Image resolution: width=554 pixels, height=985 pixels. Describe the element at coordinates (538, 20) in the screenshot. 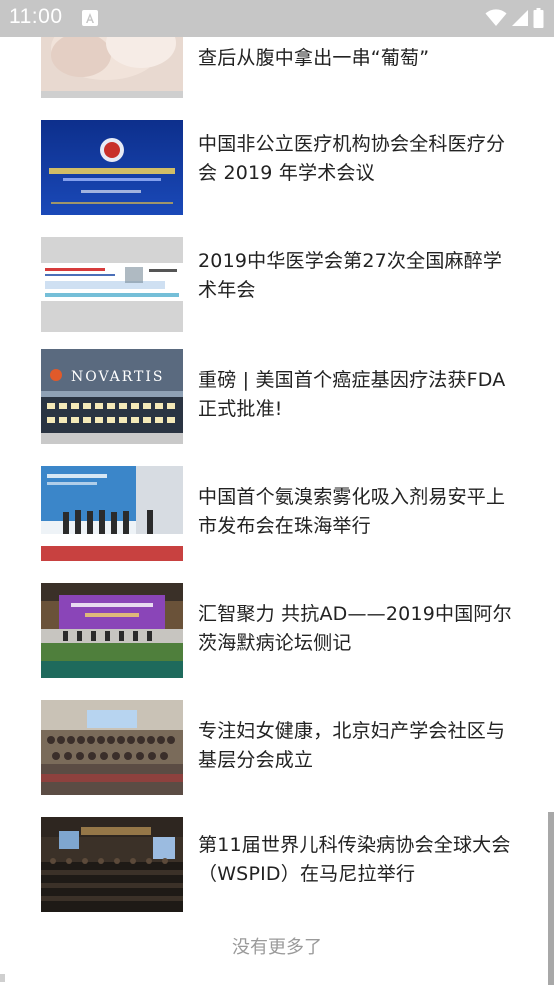

I see `battery-icon` at that location.